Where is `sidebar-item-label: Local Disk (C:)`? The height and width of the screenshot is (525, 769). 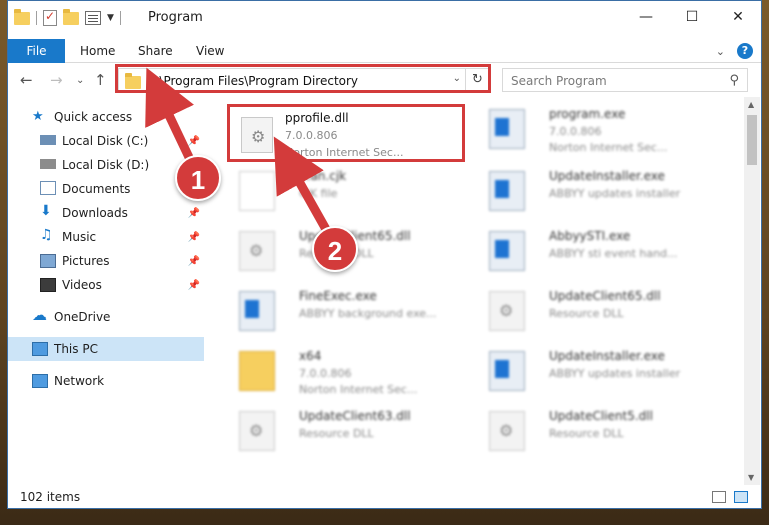 sidebar-item-label: Local Disk (C:) is located at coordinates (105, 141).